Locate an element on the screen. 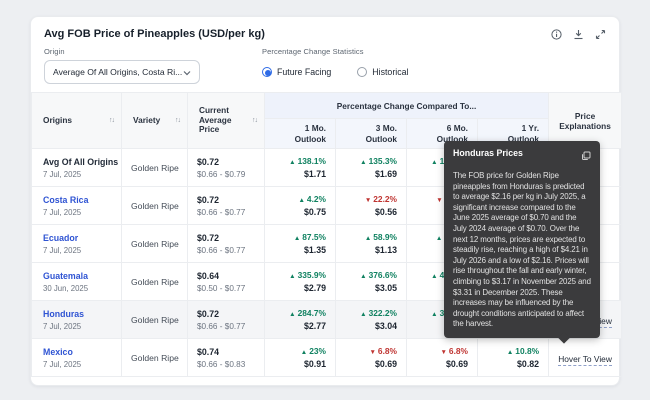 This screenshot has height=400, width=650. card-header: Avg FOB Price of Pineapples (USD/per kg) is located at coordinates (325, 30).